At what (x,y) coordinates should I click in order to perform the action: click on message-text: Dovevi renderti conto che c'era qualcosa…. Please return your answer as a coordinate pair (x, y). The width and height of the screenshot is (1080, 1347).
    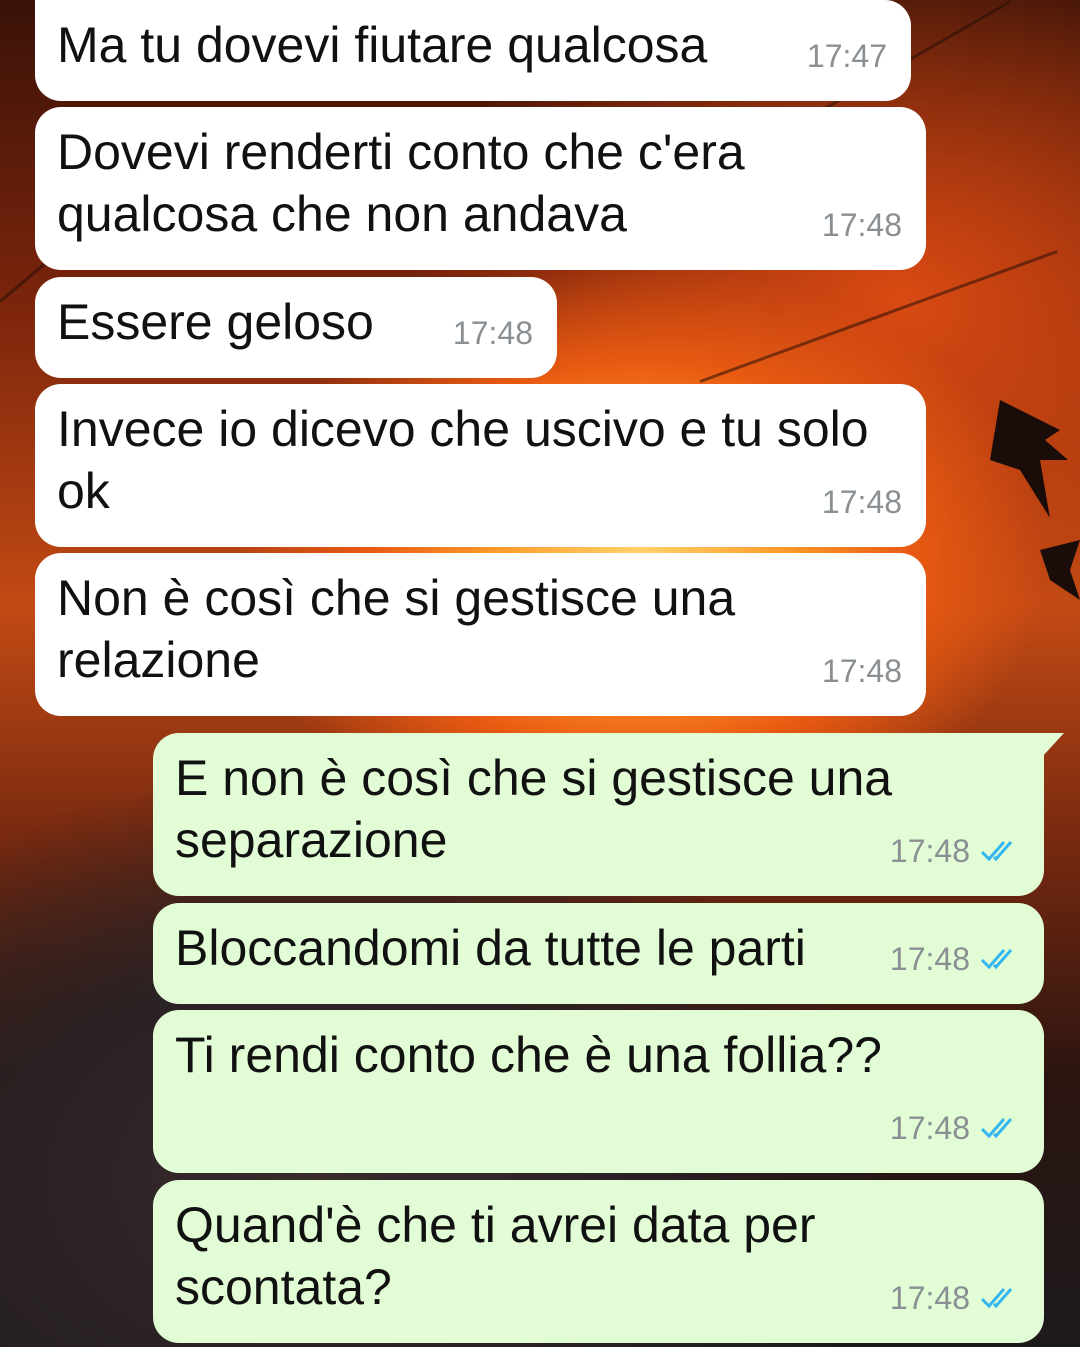
    Looking at the image, I should click on (401, 183).